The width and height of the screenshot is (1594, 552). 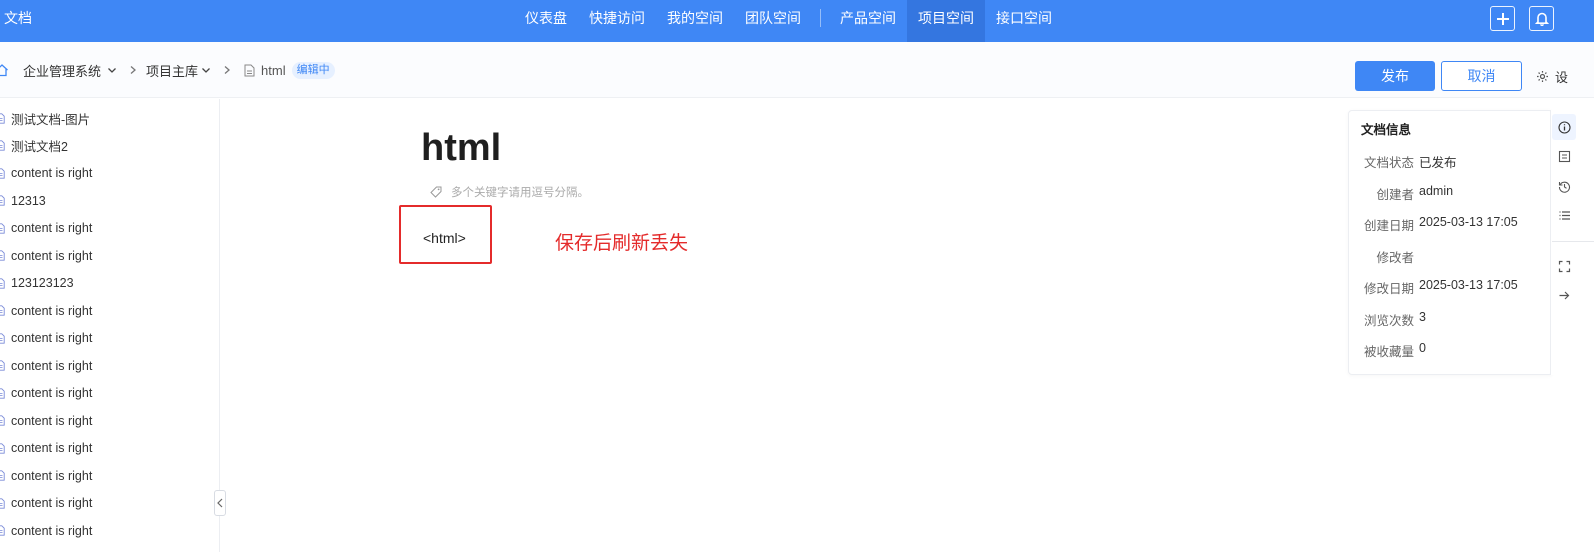 What do you see at coordinates (546, 21) in the screenshot?
I see `nav-dashboard: 仪表盘` at bounding box center [546, 21].